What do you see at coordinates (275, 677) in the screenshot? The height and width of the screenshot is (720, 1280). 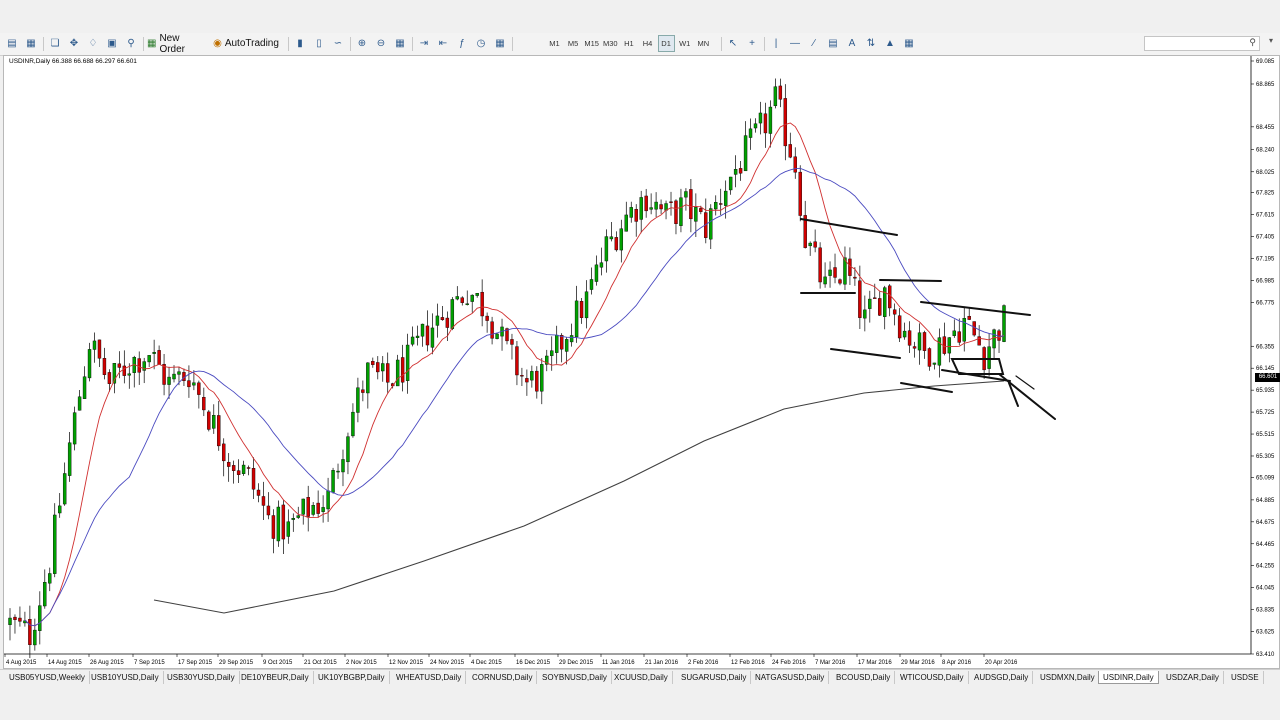 I see `chart-tab: DE10YBEUR,Daily` at bounding box center [275, 677].